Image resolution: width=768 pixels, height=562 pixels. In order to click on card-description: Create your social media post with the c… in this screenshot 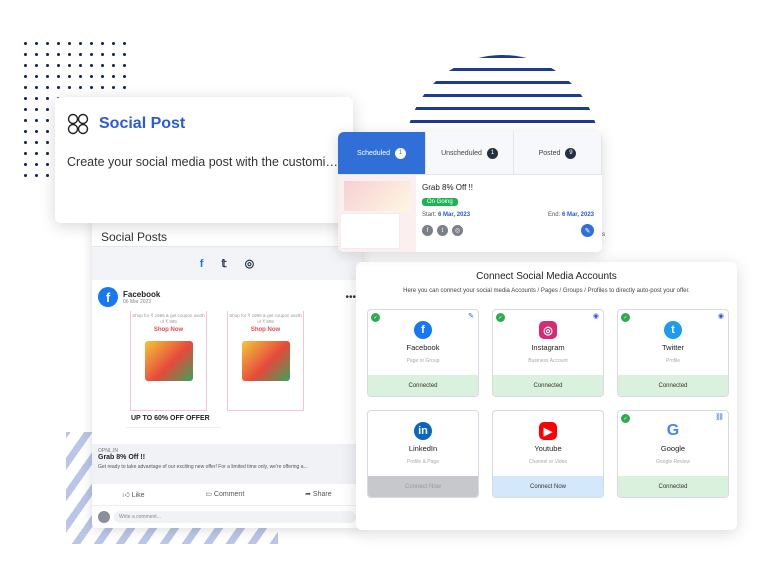, I will do `click(204, 162)`.